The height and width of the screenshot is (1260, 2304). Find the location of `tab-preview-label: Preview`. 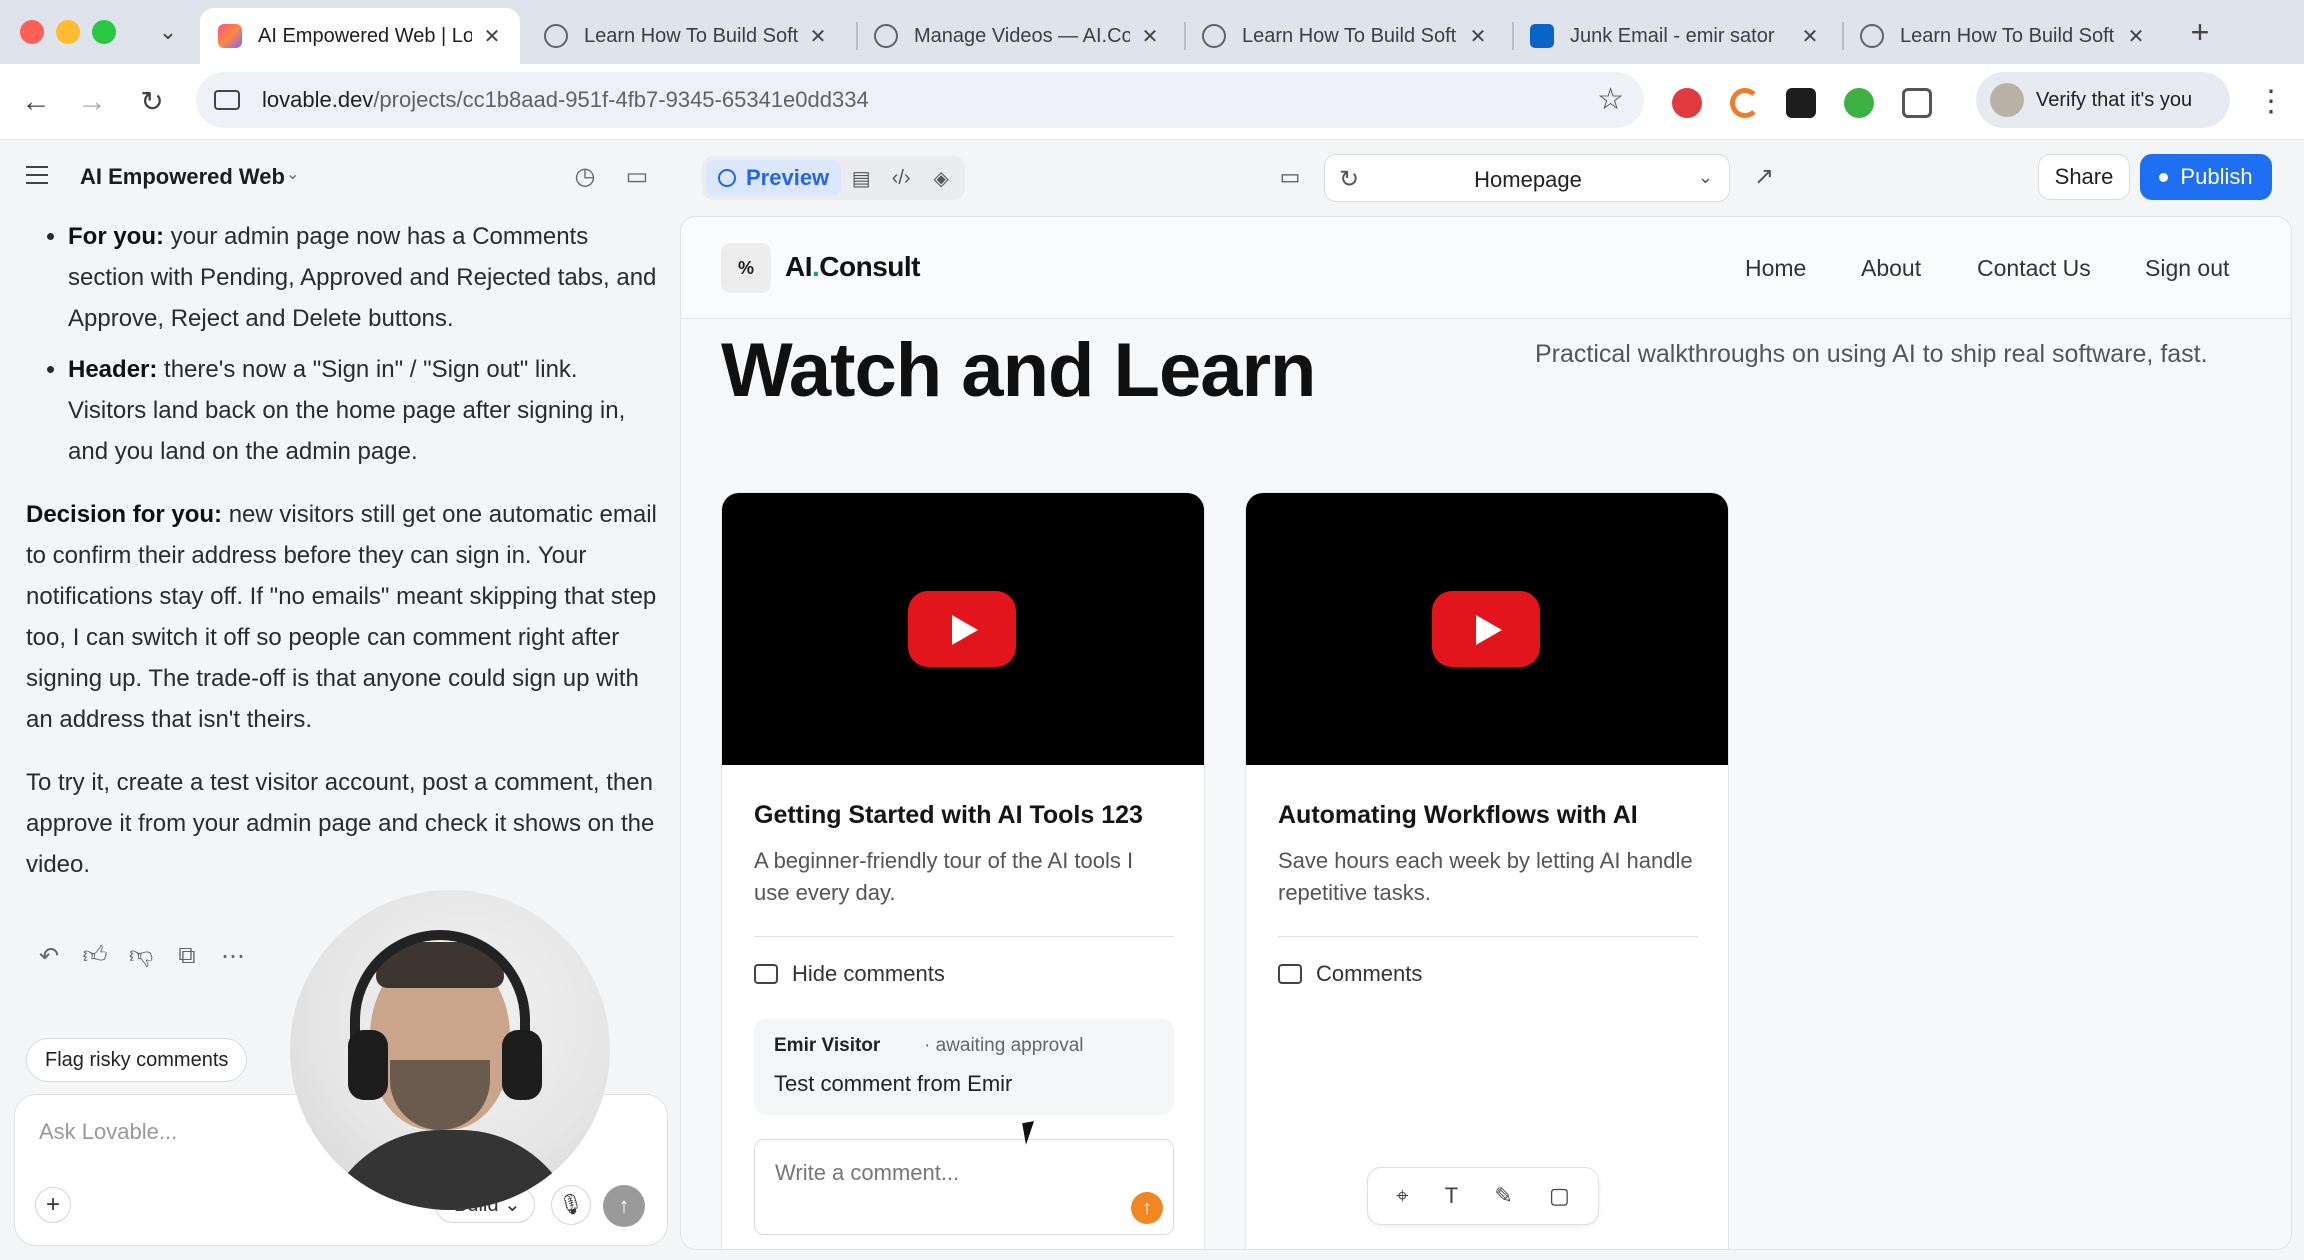

tab-preview-label: Preview is located at coordinates (788, 177).